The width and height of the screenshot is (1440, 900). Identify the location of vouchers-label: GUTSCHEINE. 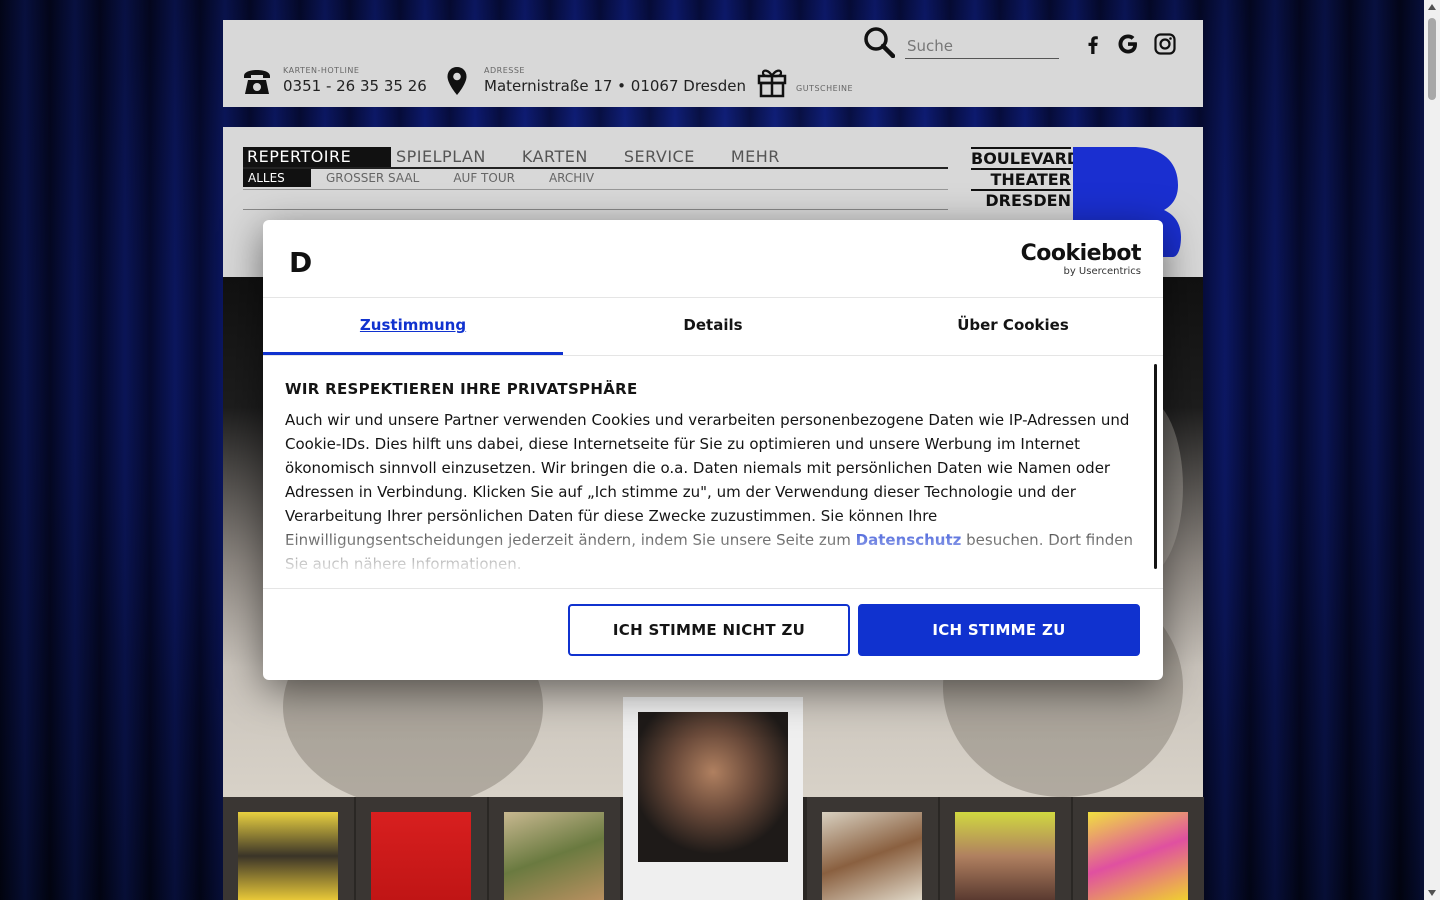
(824, 88).